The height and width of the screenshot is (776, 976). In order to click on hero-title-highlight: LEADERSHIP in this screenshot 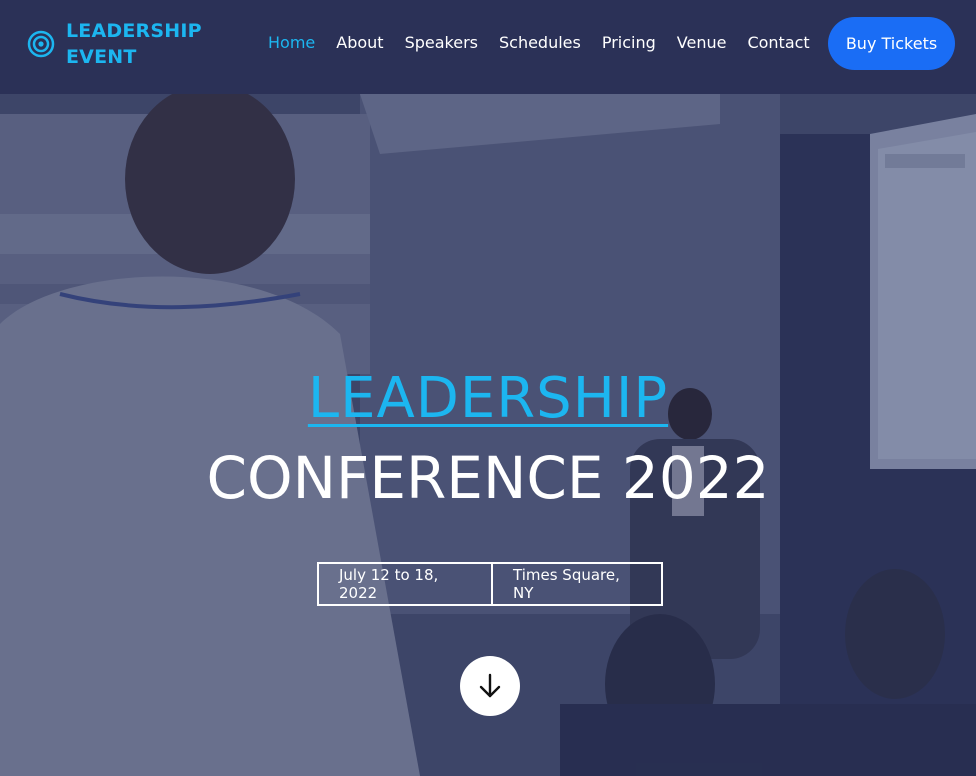, I will do `click(488, 398)`.